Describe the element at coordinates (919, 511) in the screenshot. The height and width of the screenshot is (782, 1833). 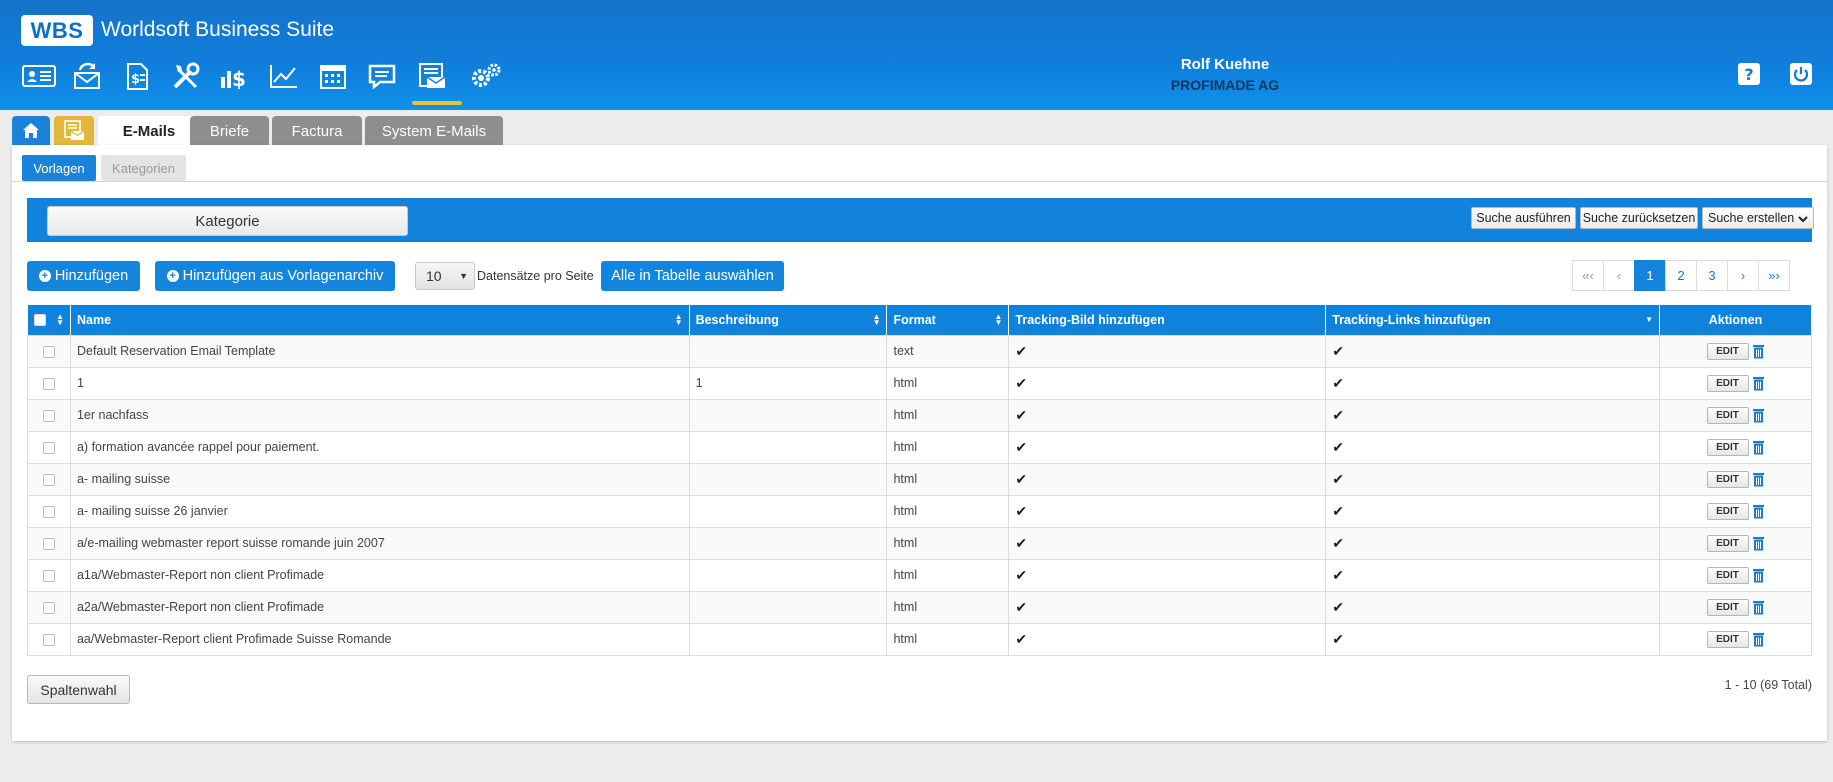
I see `table-row: a- mailing suisse 26 janvier html ✔ ✔ EDIT` at that location.